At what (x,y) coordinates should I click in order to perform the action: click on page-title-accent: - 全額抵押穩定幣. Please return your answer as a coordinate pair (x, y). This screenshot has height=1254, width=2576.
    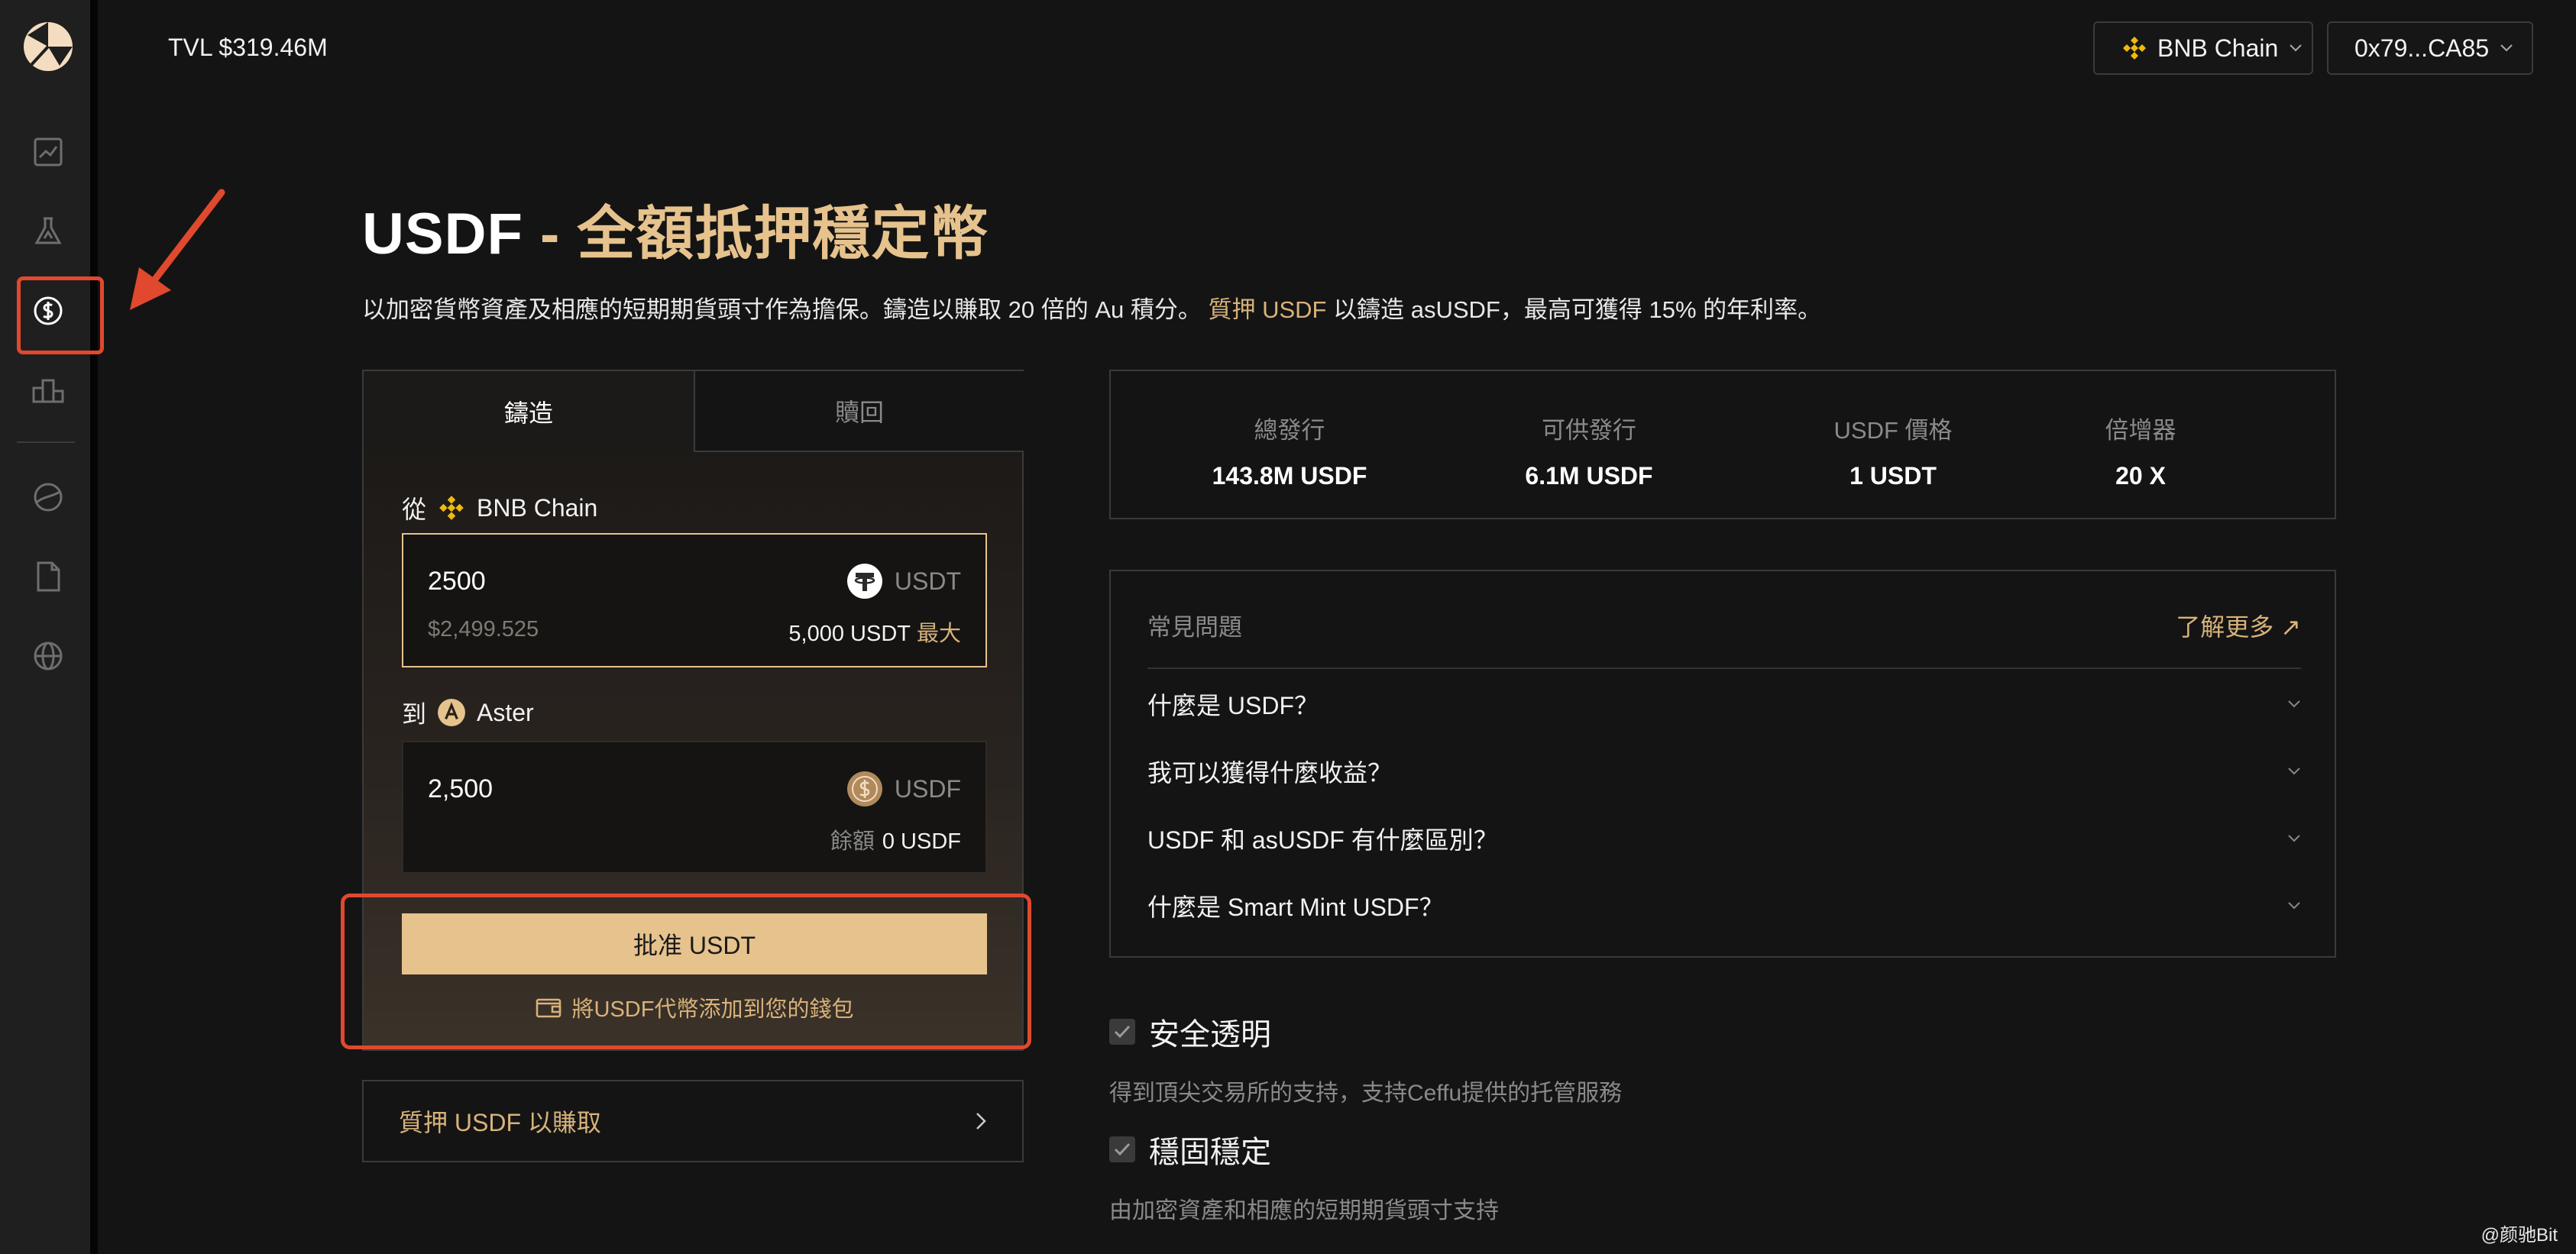
    Looking at the image, I should click on (756, 234).